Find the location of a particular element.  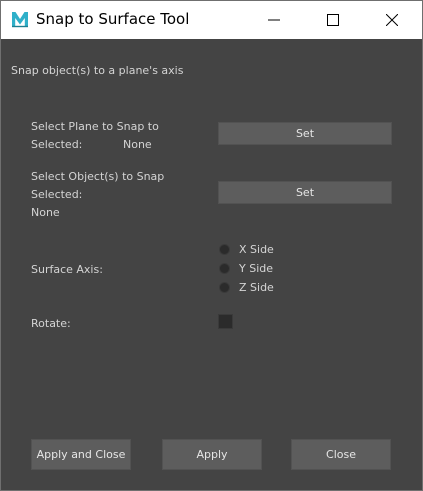

radio-x-side-label: X Side is located at coordinates (256, 249).